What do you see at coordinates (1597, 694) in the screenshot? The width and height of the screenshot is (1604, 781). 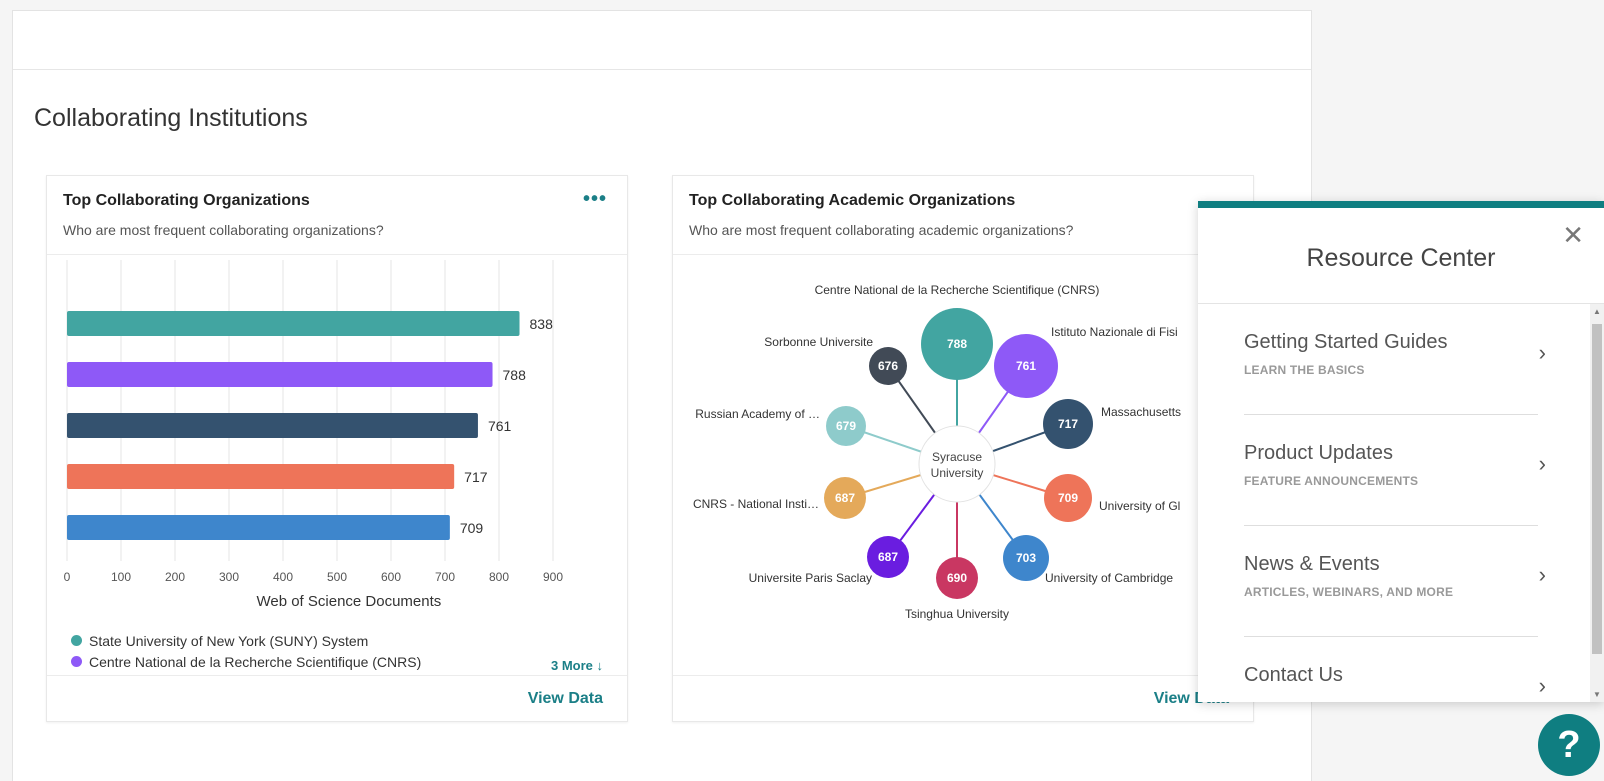 I see `scroll-down-icon: ▼` at bounding box center [1597, 694].